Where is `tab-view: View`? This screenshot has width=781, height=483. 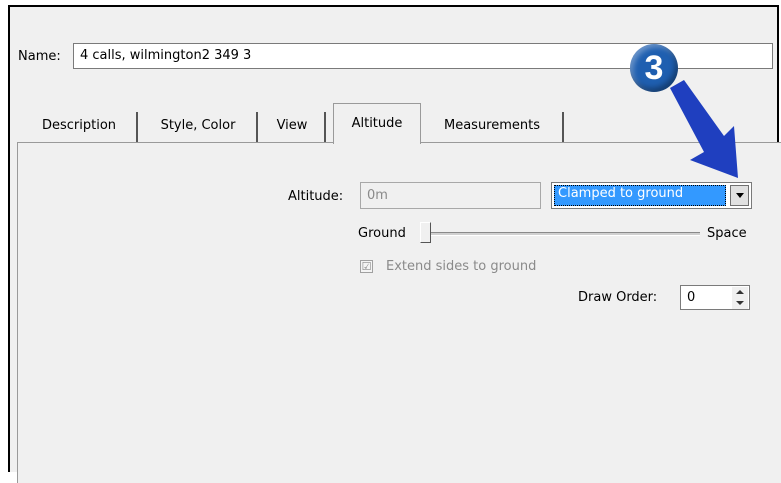 tab-view: View is located at coordinates (293, 127).